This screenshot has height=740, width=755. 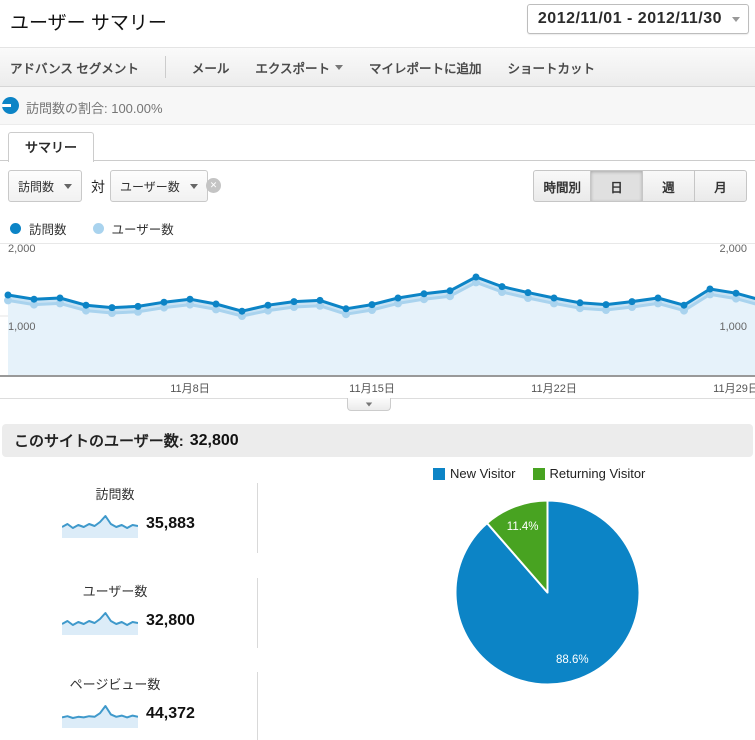 I want to click on site-users-value: 32,800, so click(x=214, y=440).